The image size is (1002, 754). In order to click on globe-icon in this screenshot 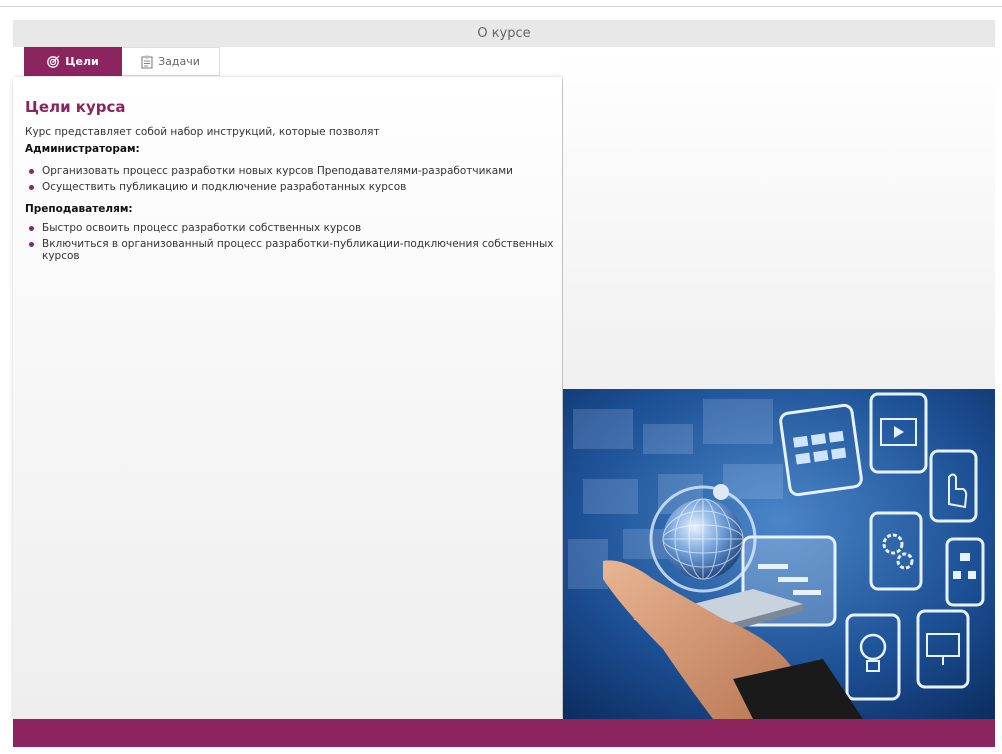, I will do `click(703, 538)`.